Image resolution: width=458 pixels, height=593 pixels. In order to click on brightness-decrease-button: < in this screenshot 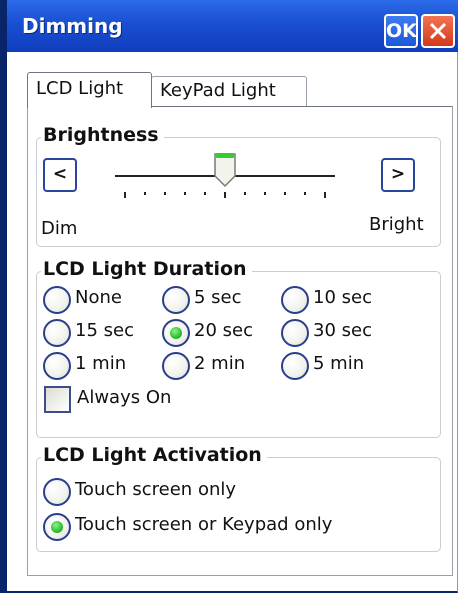, I will do `click(60, 175)`.